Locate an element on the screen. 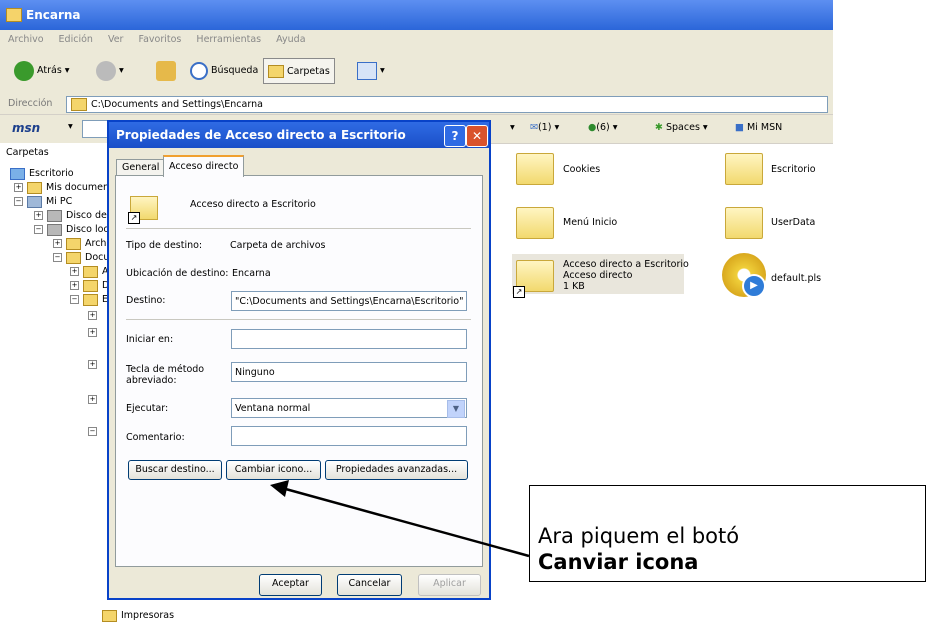  instruction-callout: Ara piquem el botó Canviar icona is located at coordinates (727, 533).